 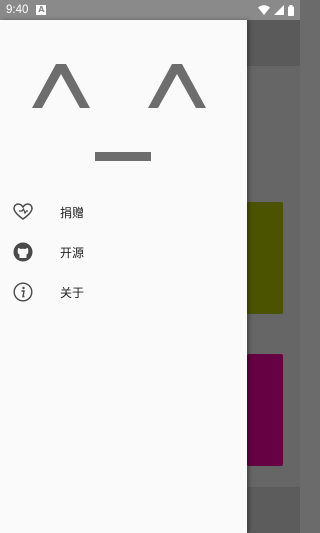 What do you see at coordinates (119, 112) in the screenshot?
I see `kaomoji-face-icon` at bounding box center [119, 112].